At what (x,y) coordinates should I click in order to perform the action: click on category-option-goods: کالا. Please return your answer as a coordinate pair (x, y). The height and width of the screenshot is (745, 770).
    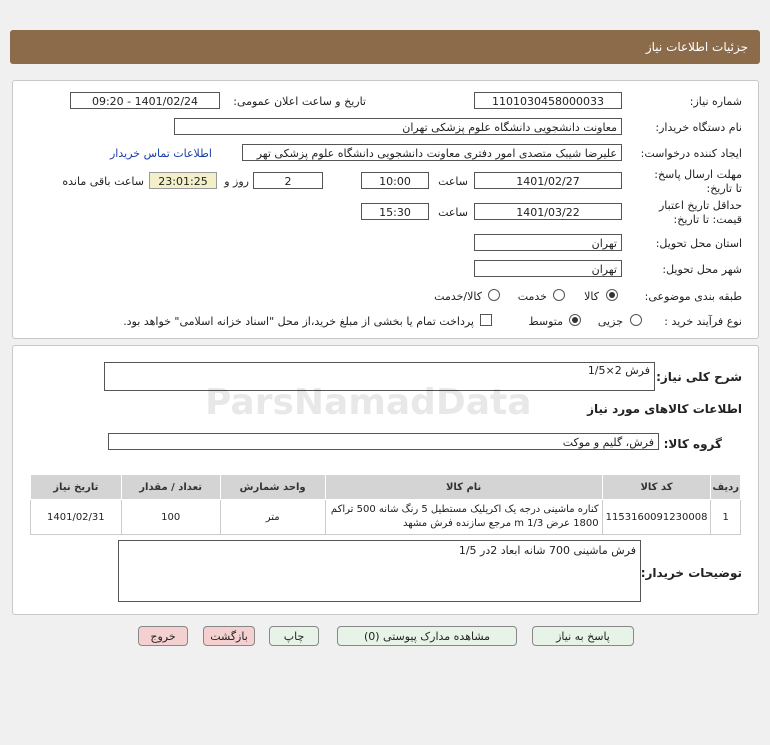
    Looking at the image, I should click on (591, 296).